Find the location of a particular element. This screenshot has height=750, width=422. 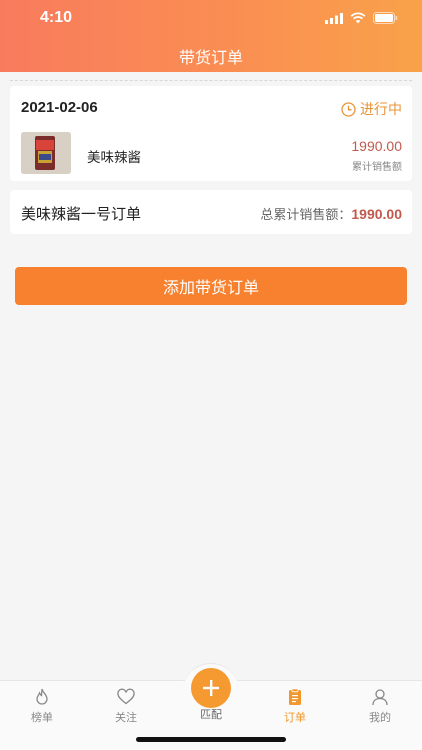

home-indicator is located at coordinates (211, 739).